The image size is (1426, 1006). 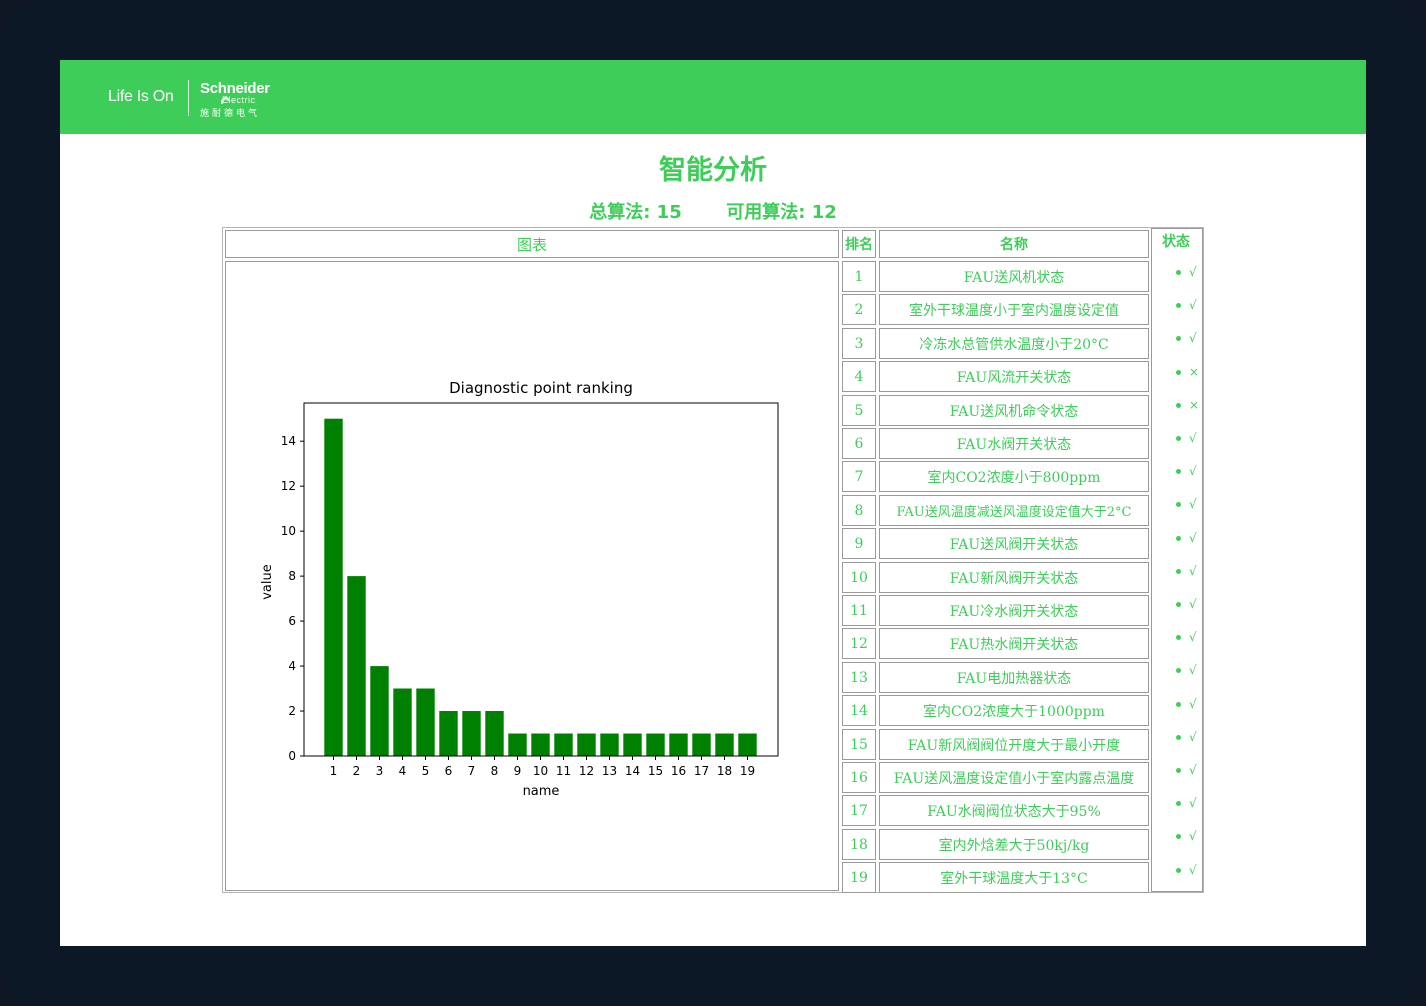 What do you see at coordinates (1177, 560) in the screenshot?
I see `status-column: 状态 √ √ √ × × √ √ √ √ √ √ √ √ √ √ √ √ √ √` at bounding box center [1177, 560].